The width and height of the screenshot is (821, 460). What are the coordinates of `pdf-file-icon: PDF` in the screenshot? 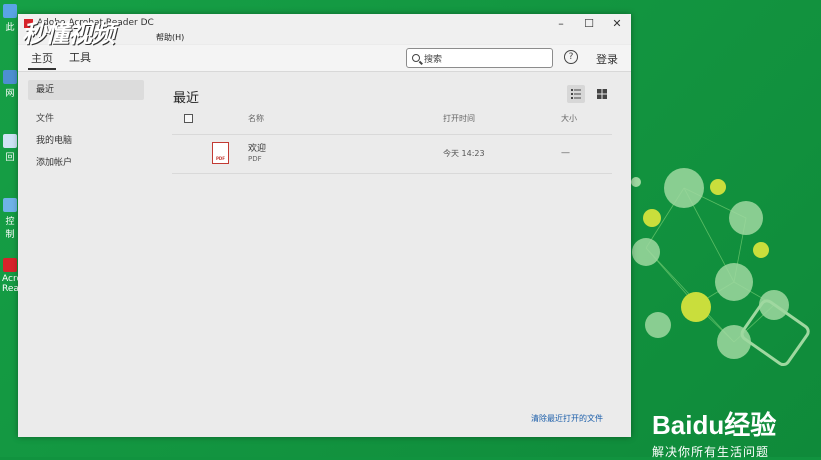 It's located at (220, 153).